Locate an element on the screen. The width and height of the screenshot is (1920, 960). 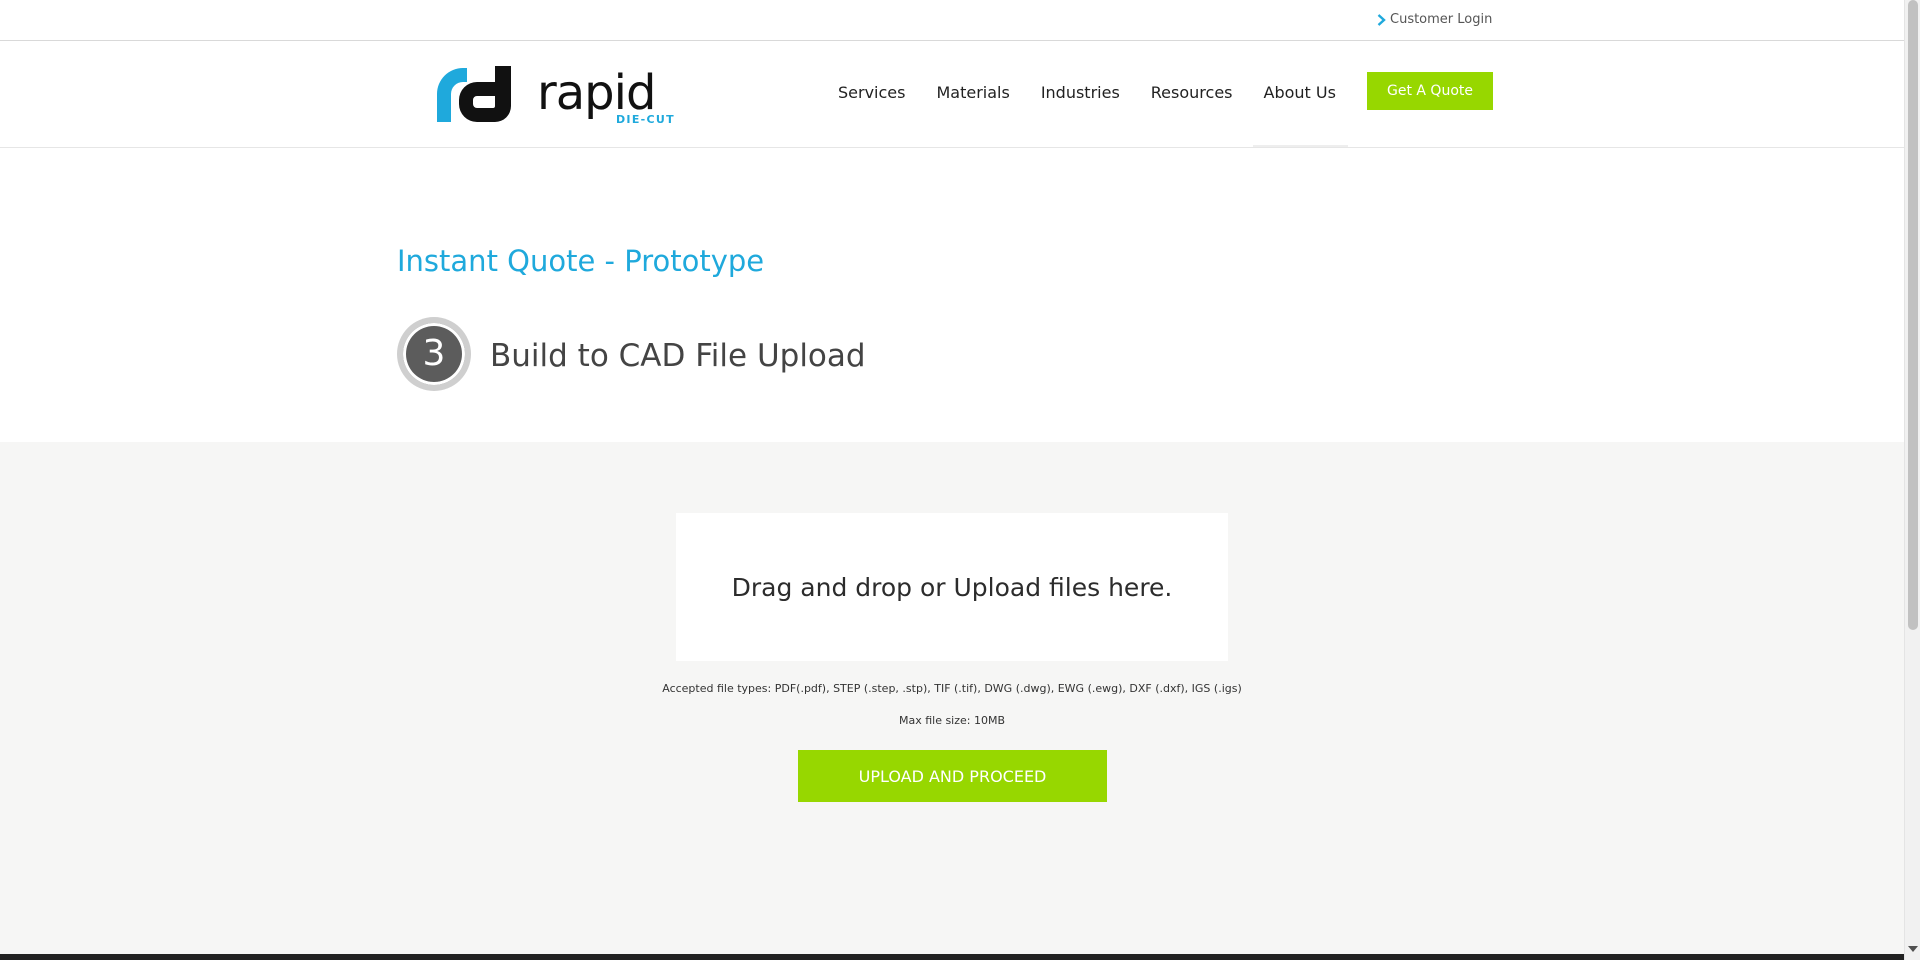
footer-edge is located at coordinates (952, 957).